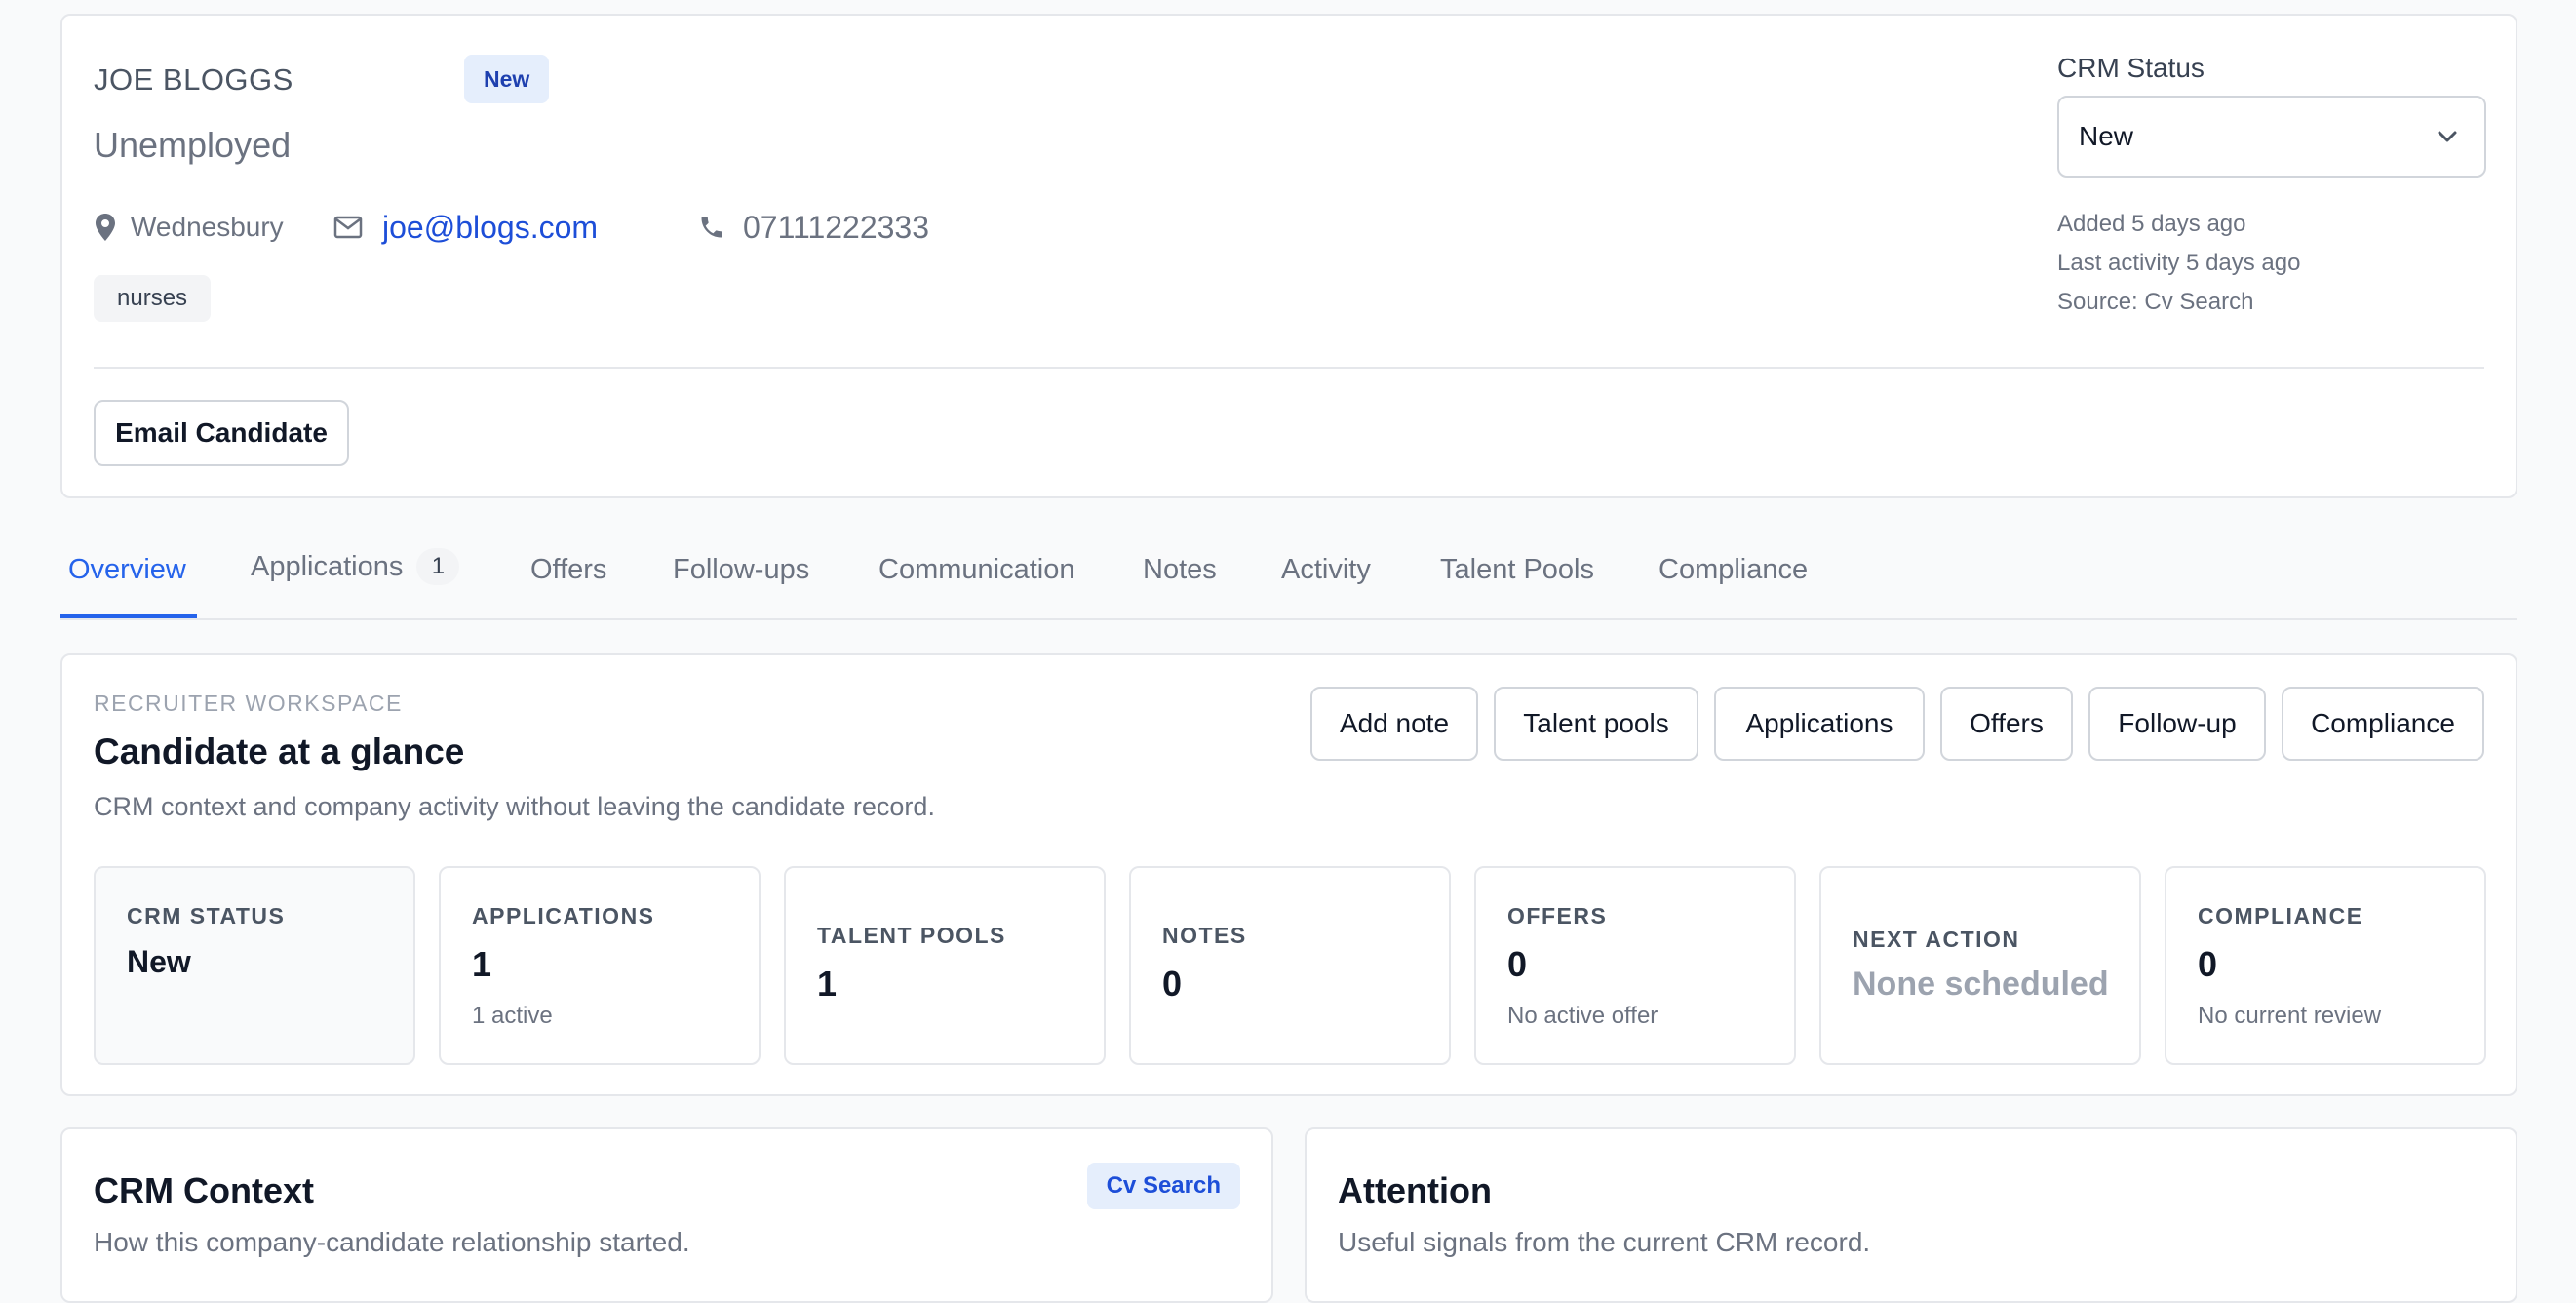 The height and width of the screenshot is (1303, 2576). Describe the element at coordinates (2131, 68) in the screenshot. I see `crm-status-label: CRM Status` at that location.